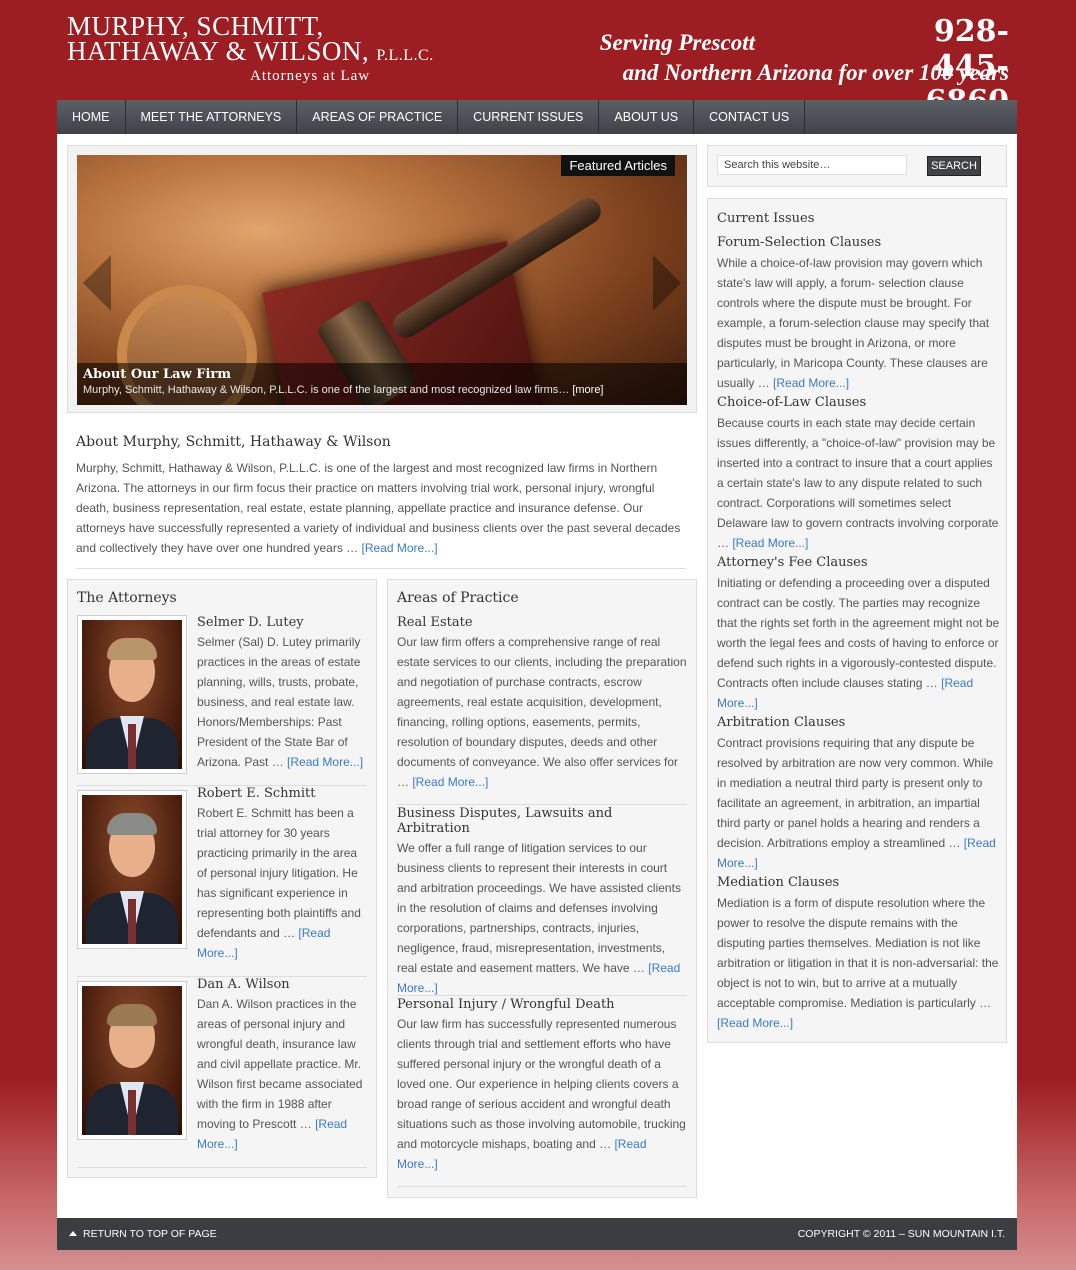 The height and width of the screenshot is (1270, 1076). What do you see at coordinates (587, 390) in the screenshot?
I see `slide-more-link: [more]` at bounding box center [587, 390].